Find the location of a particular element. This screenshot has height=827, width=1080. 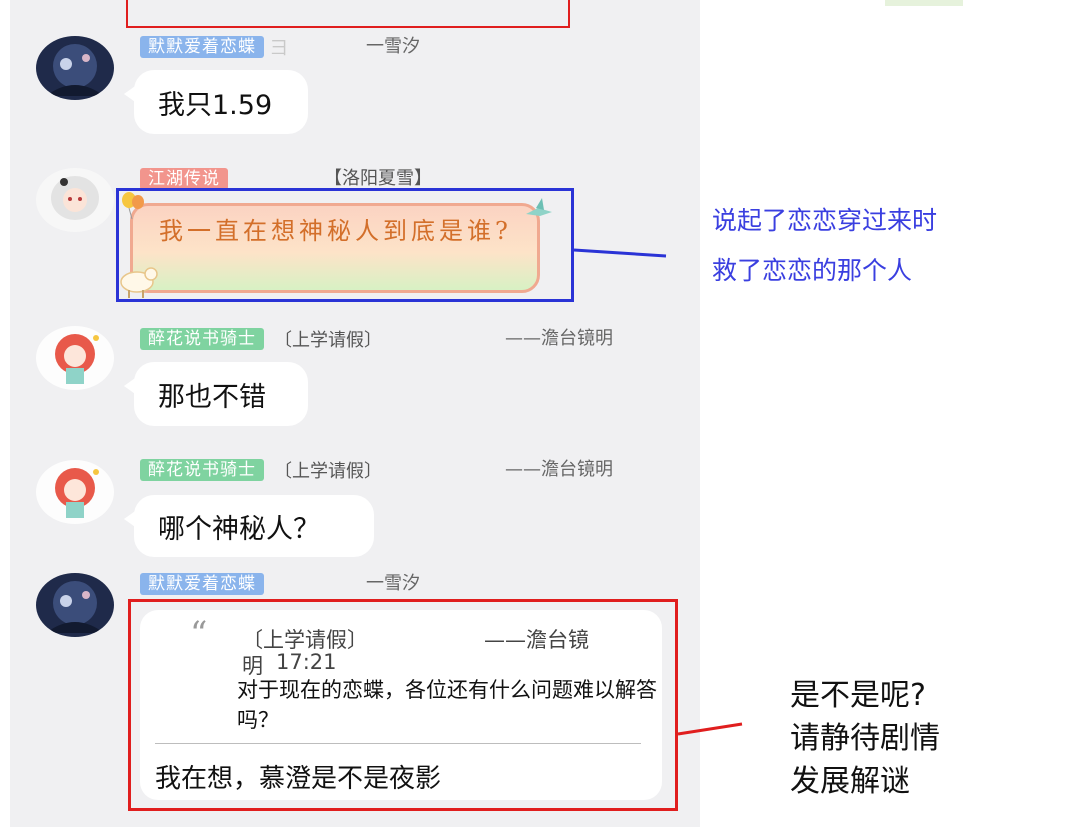

message-header: 江湖传说 is located at coordinates (184, 179).